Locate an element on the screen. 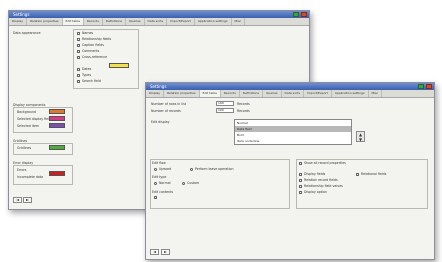  field-label: Number of rows in list is located at coordinates (168, 104).